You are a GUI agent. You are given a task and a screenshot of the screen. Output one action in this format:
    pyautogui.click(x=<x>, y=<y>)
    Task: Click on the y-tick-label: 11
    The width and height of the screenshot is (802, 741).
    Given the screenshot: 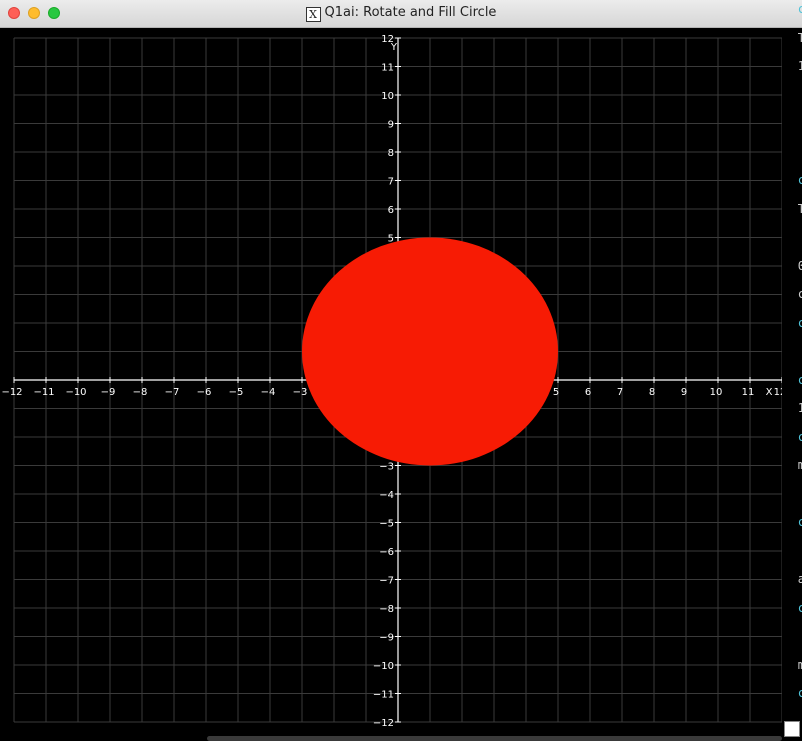 What is the action you would take?
    pyautogui.click(x=387, y=68)
    